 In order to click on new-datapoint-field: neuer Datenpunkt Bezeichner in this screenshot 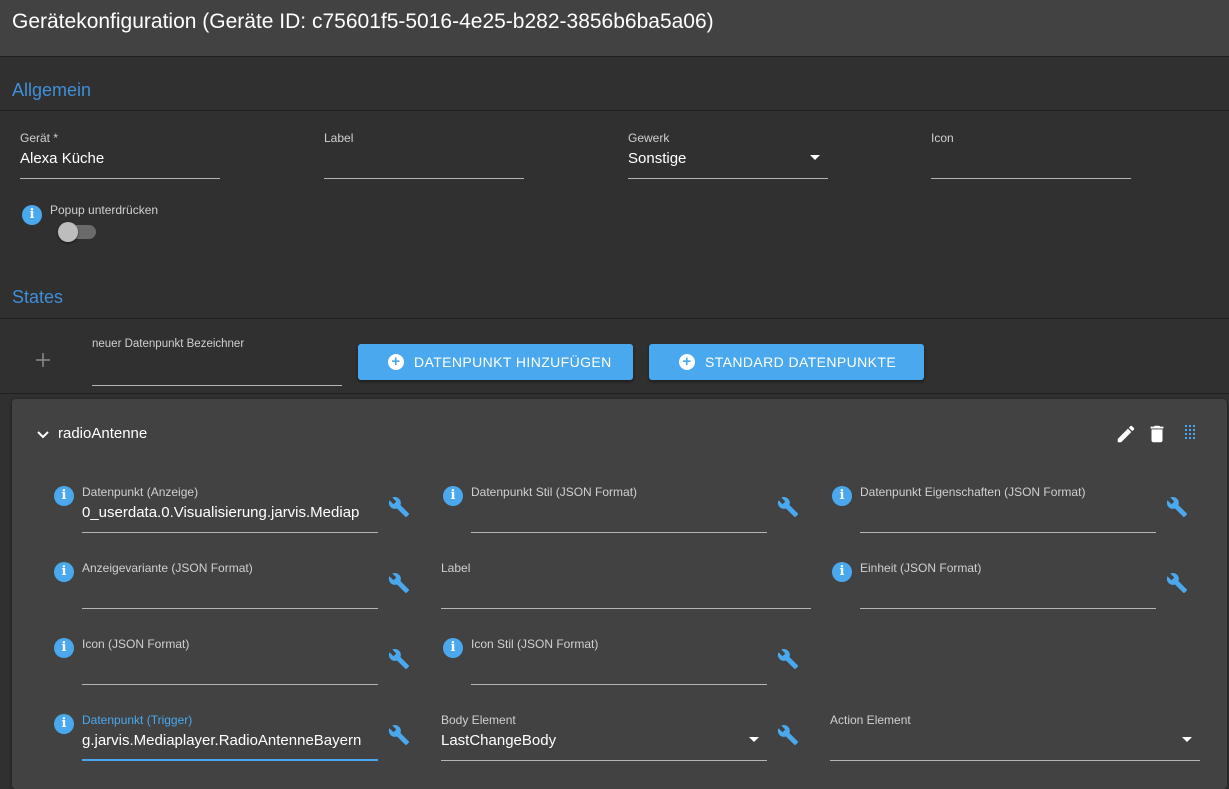, I will do `click(217, 362)`.